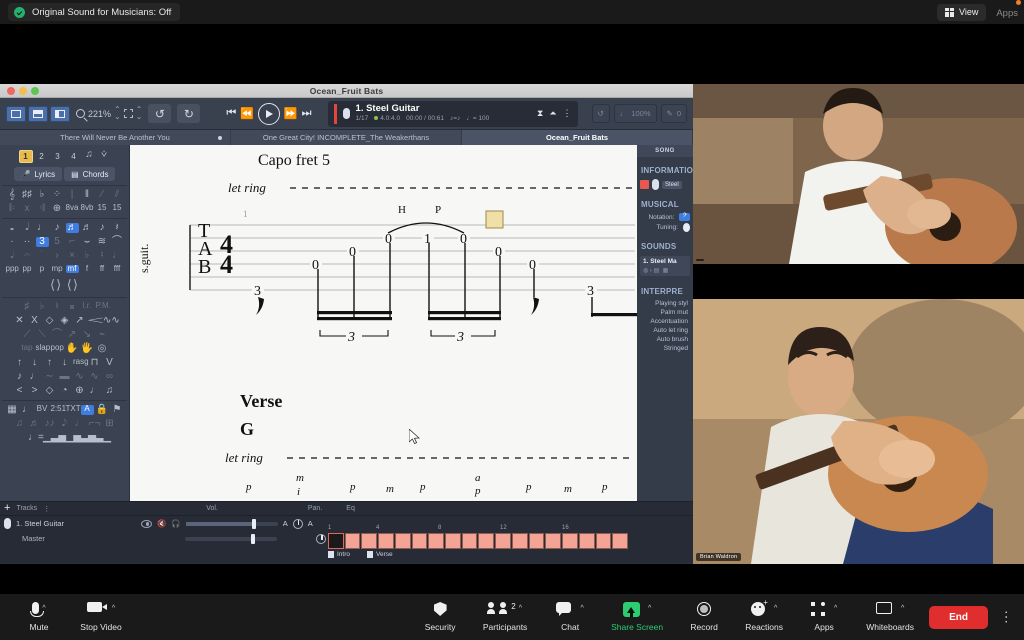  Describe the element at coordinates (87, 269) in the screenshot. I see `f-icon: f` at that location.